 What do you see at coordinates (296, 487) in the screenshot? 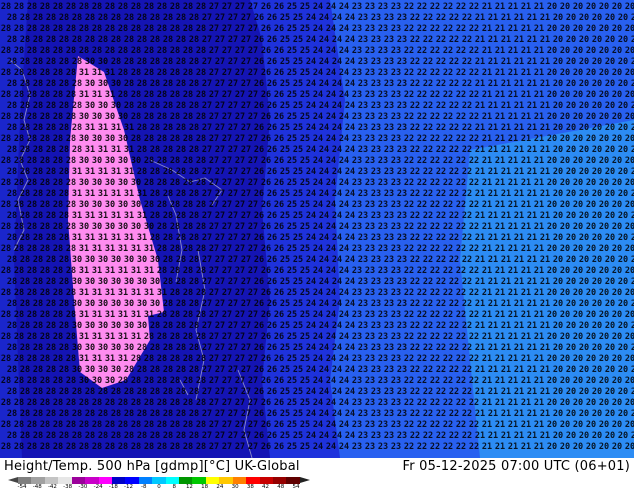
I see `colorbar-tick-label: 54` at bounding box center [296, 487].